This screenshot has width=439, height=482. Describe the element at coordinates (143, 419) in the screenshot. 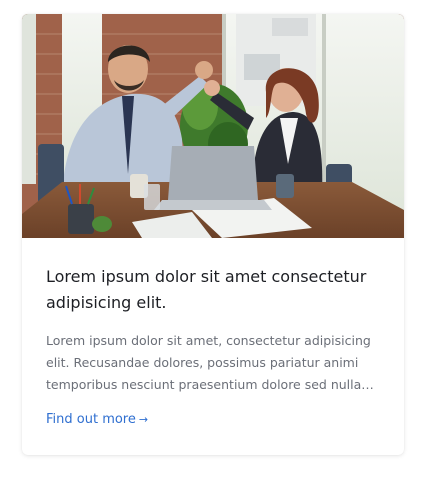

I see `arrow-right-icon: →` at that location.